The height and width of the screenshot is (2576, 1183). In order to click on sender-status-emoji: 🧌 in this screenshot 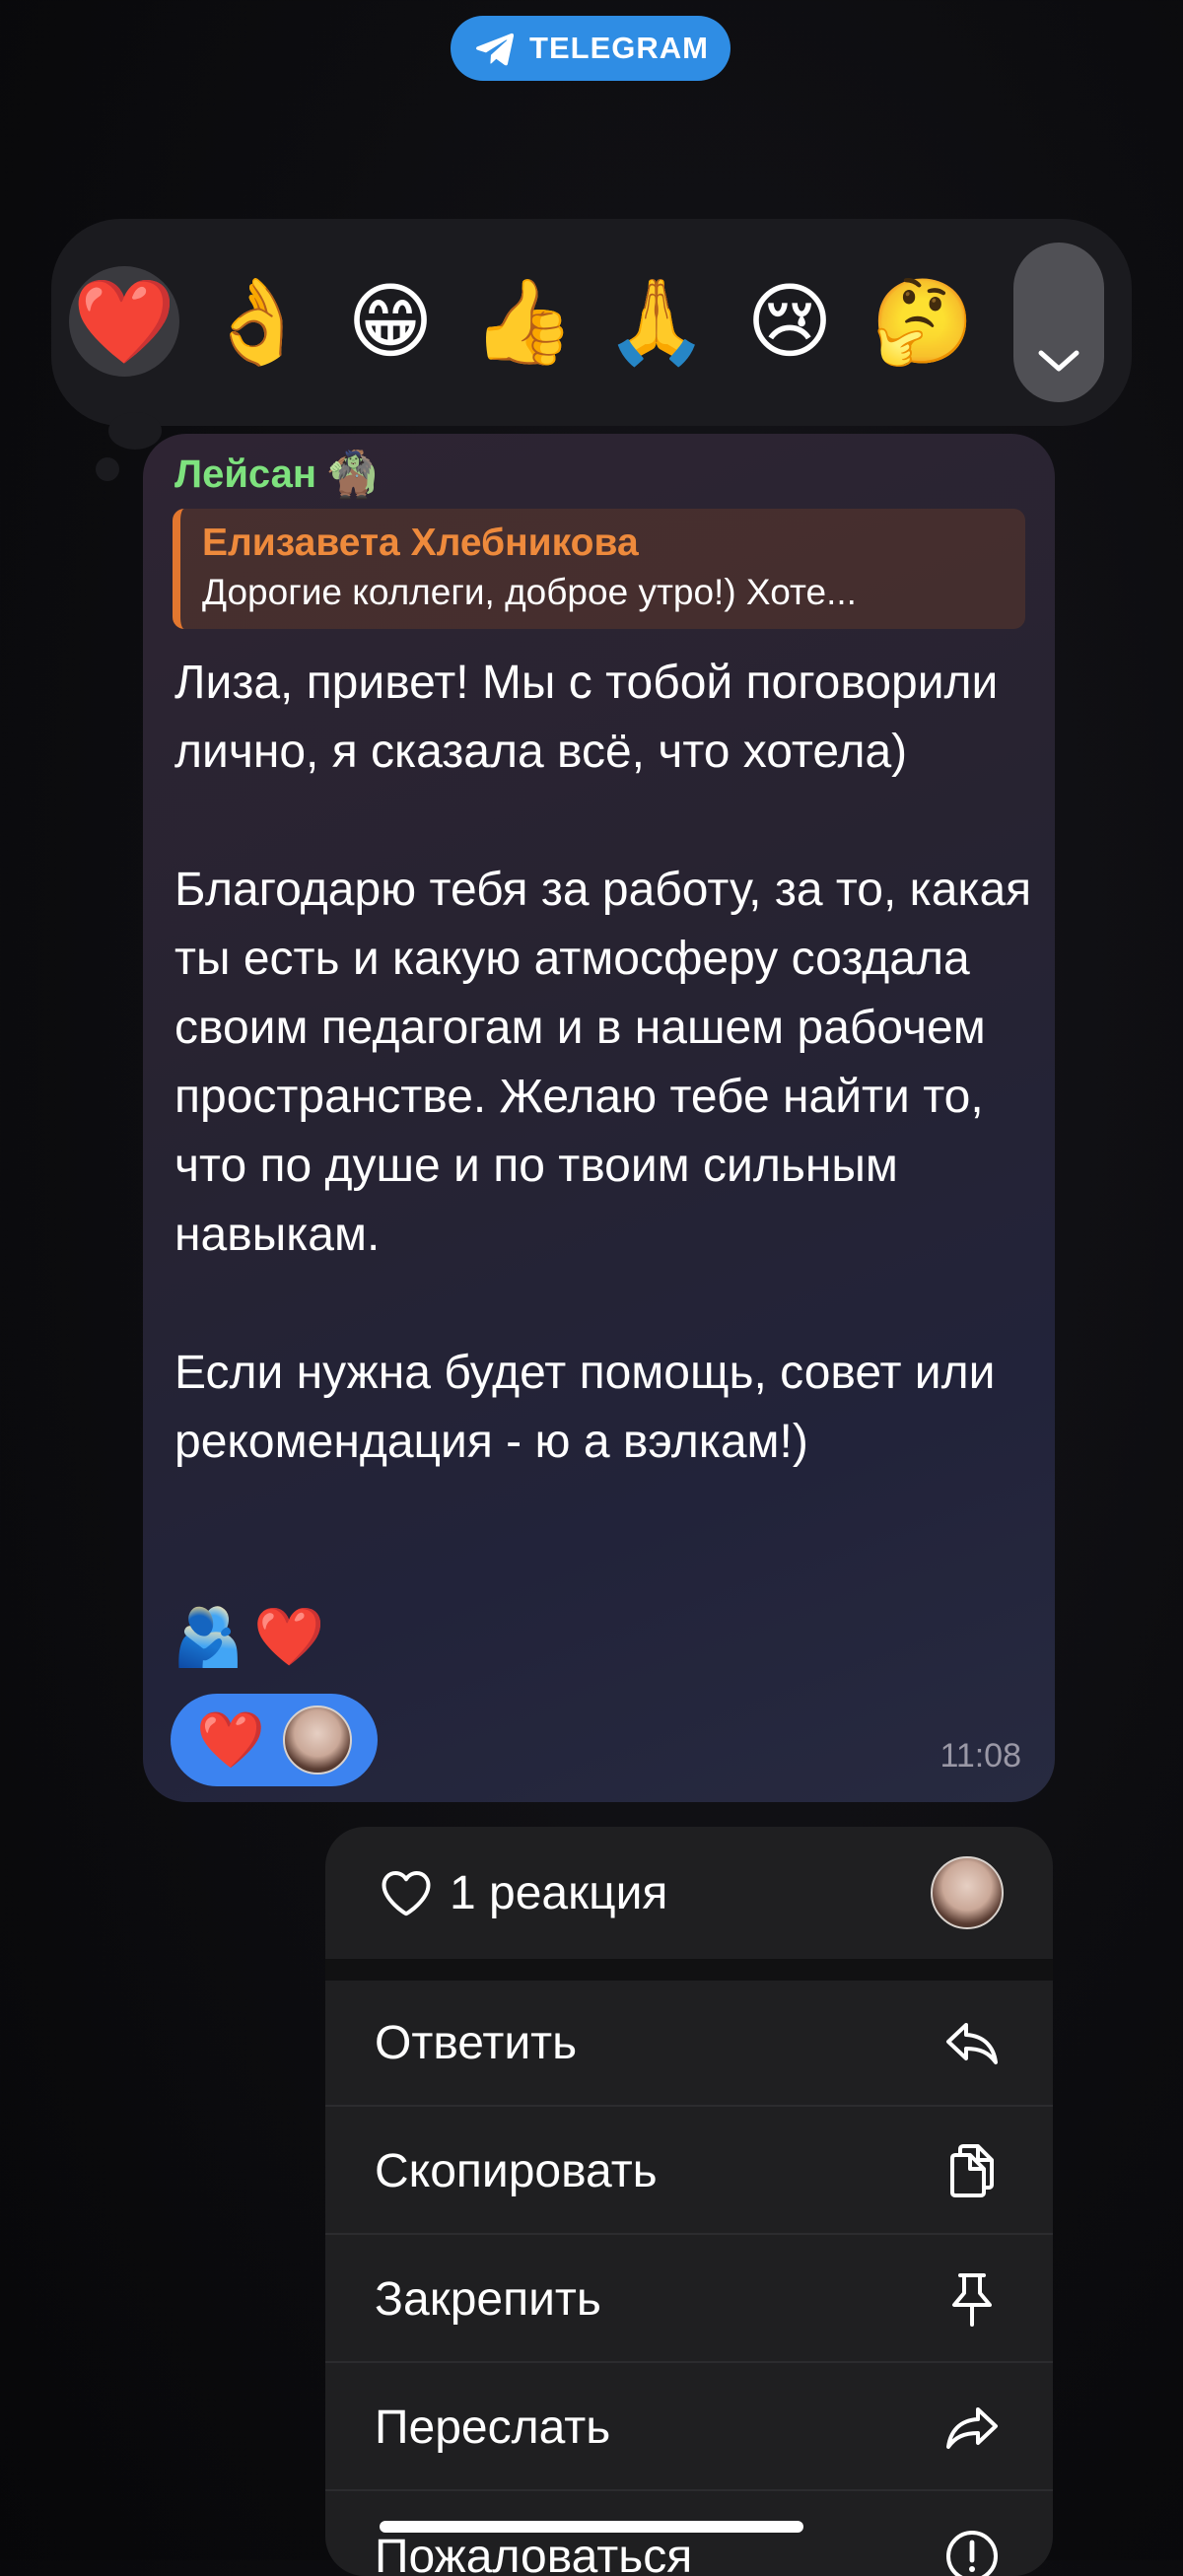, I will do `click(352, 475)`.